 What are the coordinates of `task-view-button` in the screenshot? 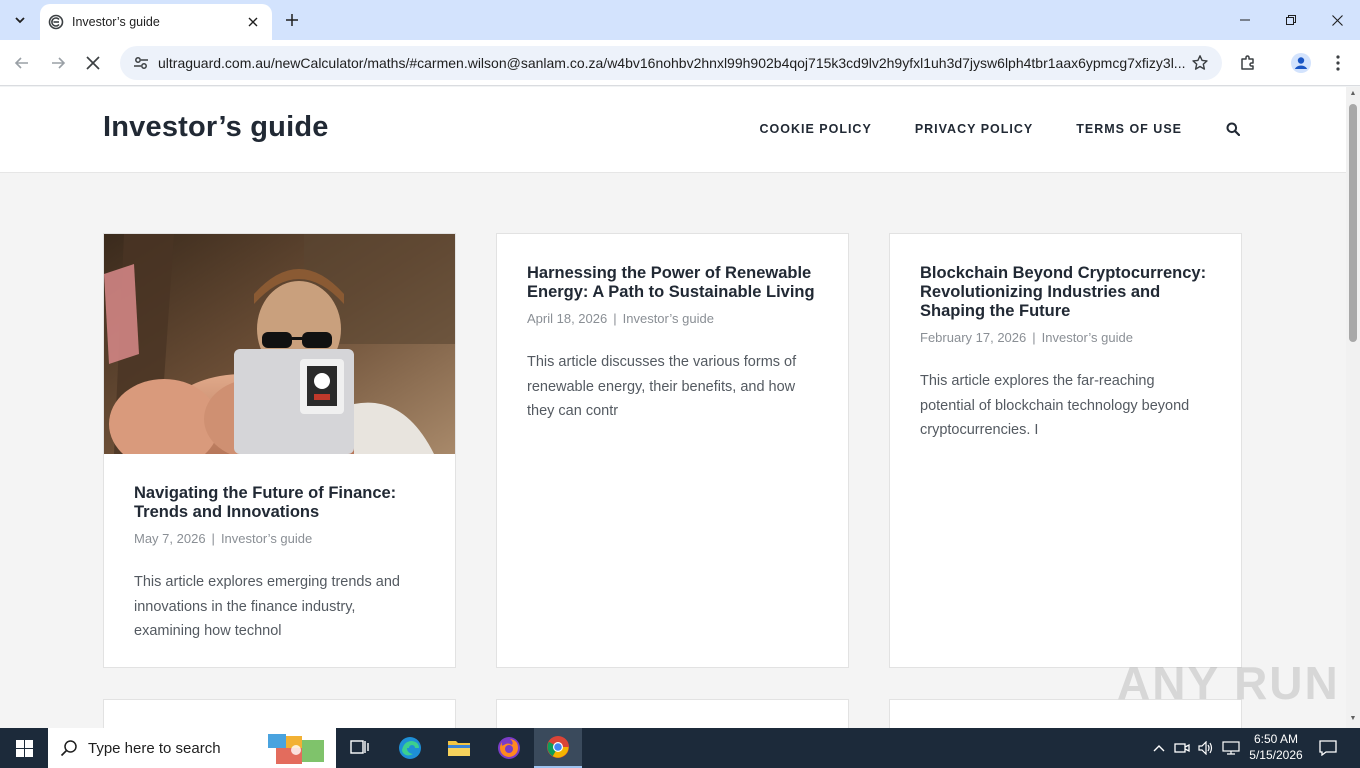 It's located at (360, 748).